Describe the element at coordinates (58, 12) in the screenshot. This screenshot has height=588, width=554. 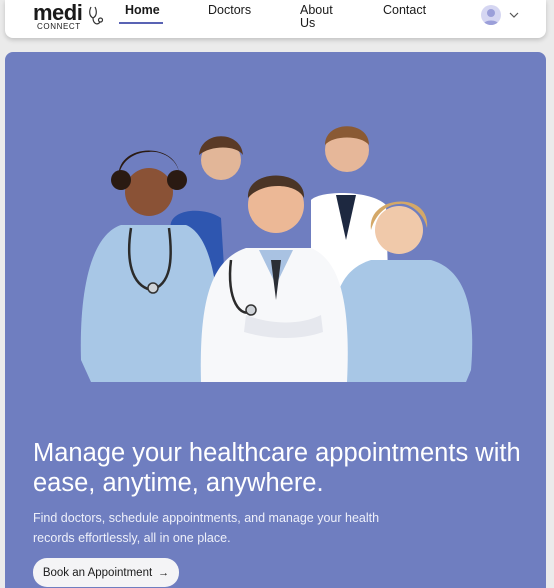
I see `logo-wordmark: medi` at that location.